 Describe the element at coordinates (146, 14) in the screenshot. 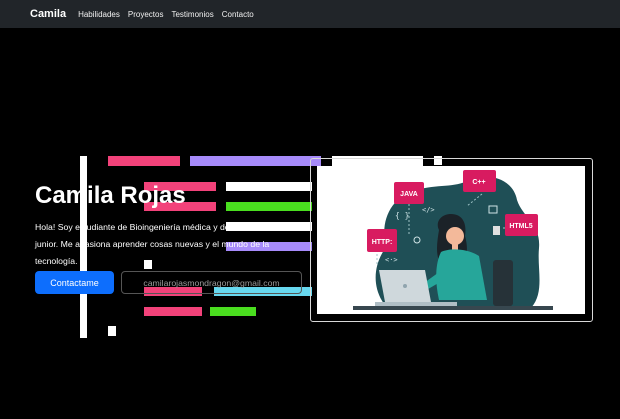

I see `nav-link-proyectos: Proyectos` at that location.